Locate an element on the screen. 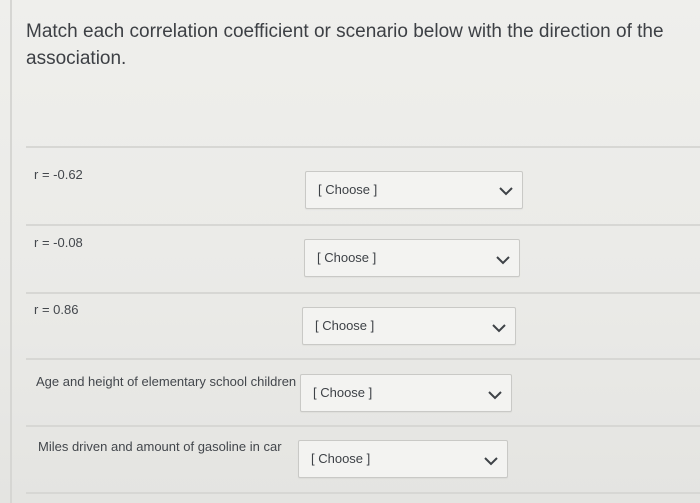 The image size is (700, 503). answer-dropdown-4: [ Choose ] is located at coordinates (406, 393).